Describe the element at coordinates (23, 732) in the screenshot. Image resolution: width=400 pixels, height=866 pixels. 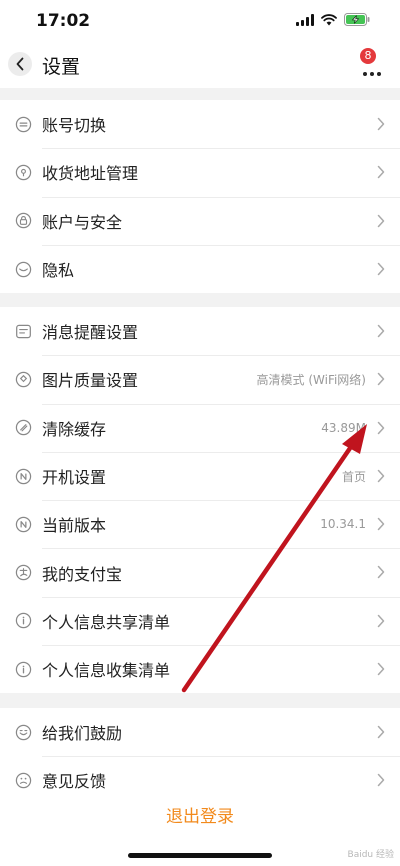
I see `smile-icon` at that location.